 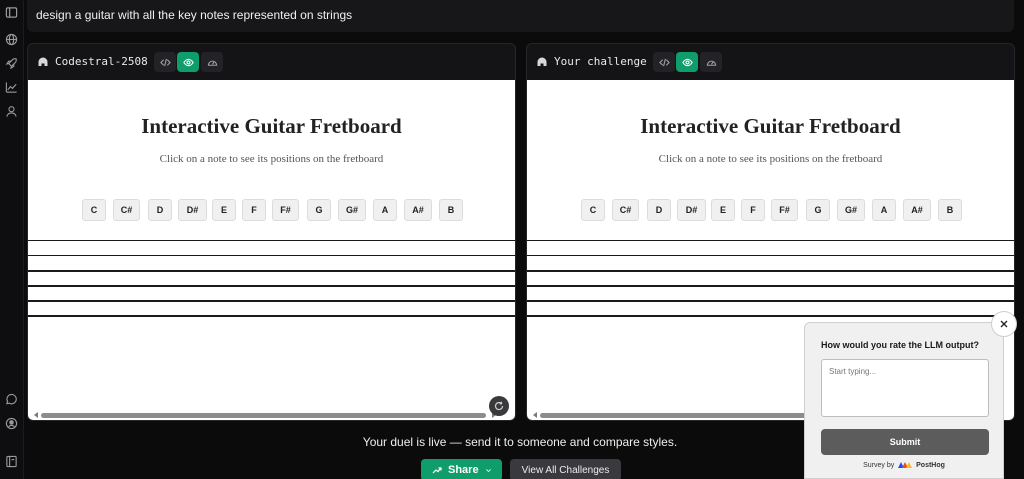 What do you see at coordinates (600, 61) in the screenshot?
I see `model-name: Your challenge` at bounding box center [600, 61].